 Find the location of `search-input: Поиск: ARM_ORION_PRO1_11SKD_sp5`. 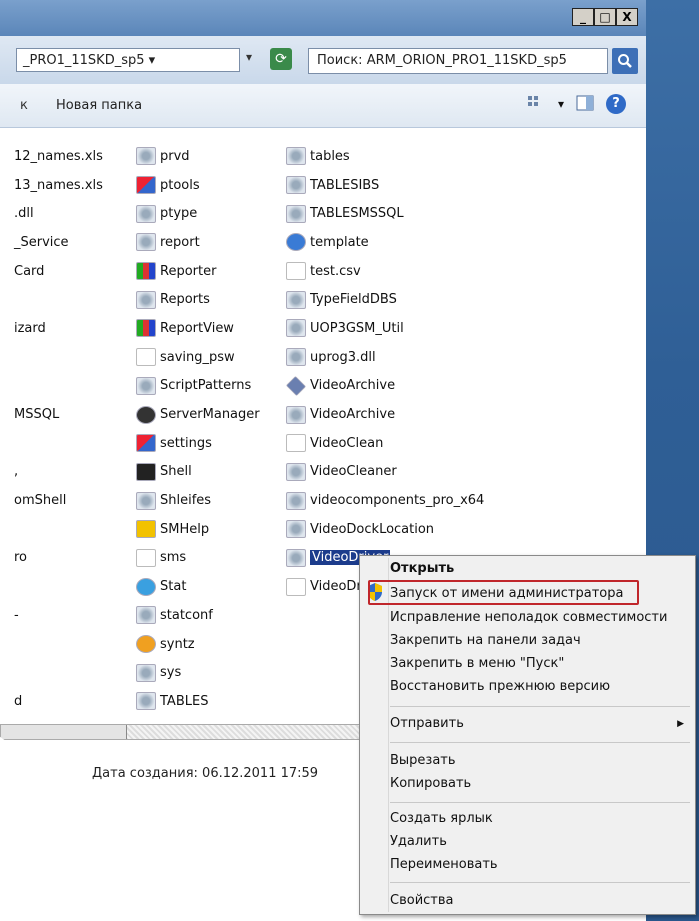

search-input: Поиск: ARM_ORION_PRO1_11SKD_sp5 is located at coordinates (458, 61).